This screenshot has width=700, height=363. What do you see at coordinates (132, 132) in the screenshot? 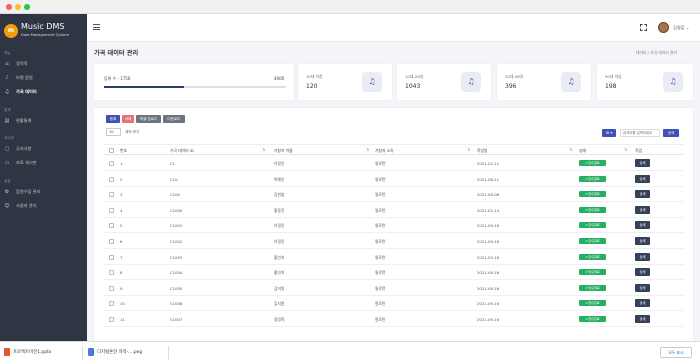
I see `page-length-label: 개씩 보기` at bounding box center [132, 132].